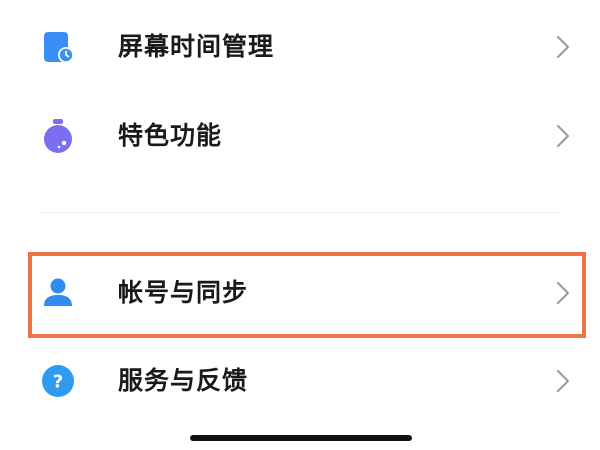 This screenshot has height=450, width=600. Describe the element at coordinates (300, 212) in the screenshot. I see `section-divider` at that location.